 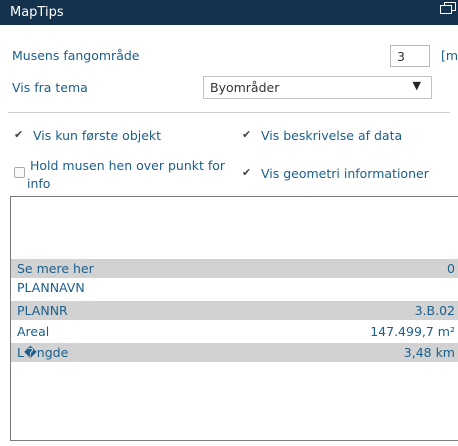 I want to click on row-value: 3.B.02, so click(x=434, y=310).